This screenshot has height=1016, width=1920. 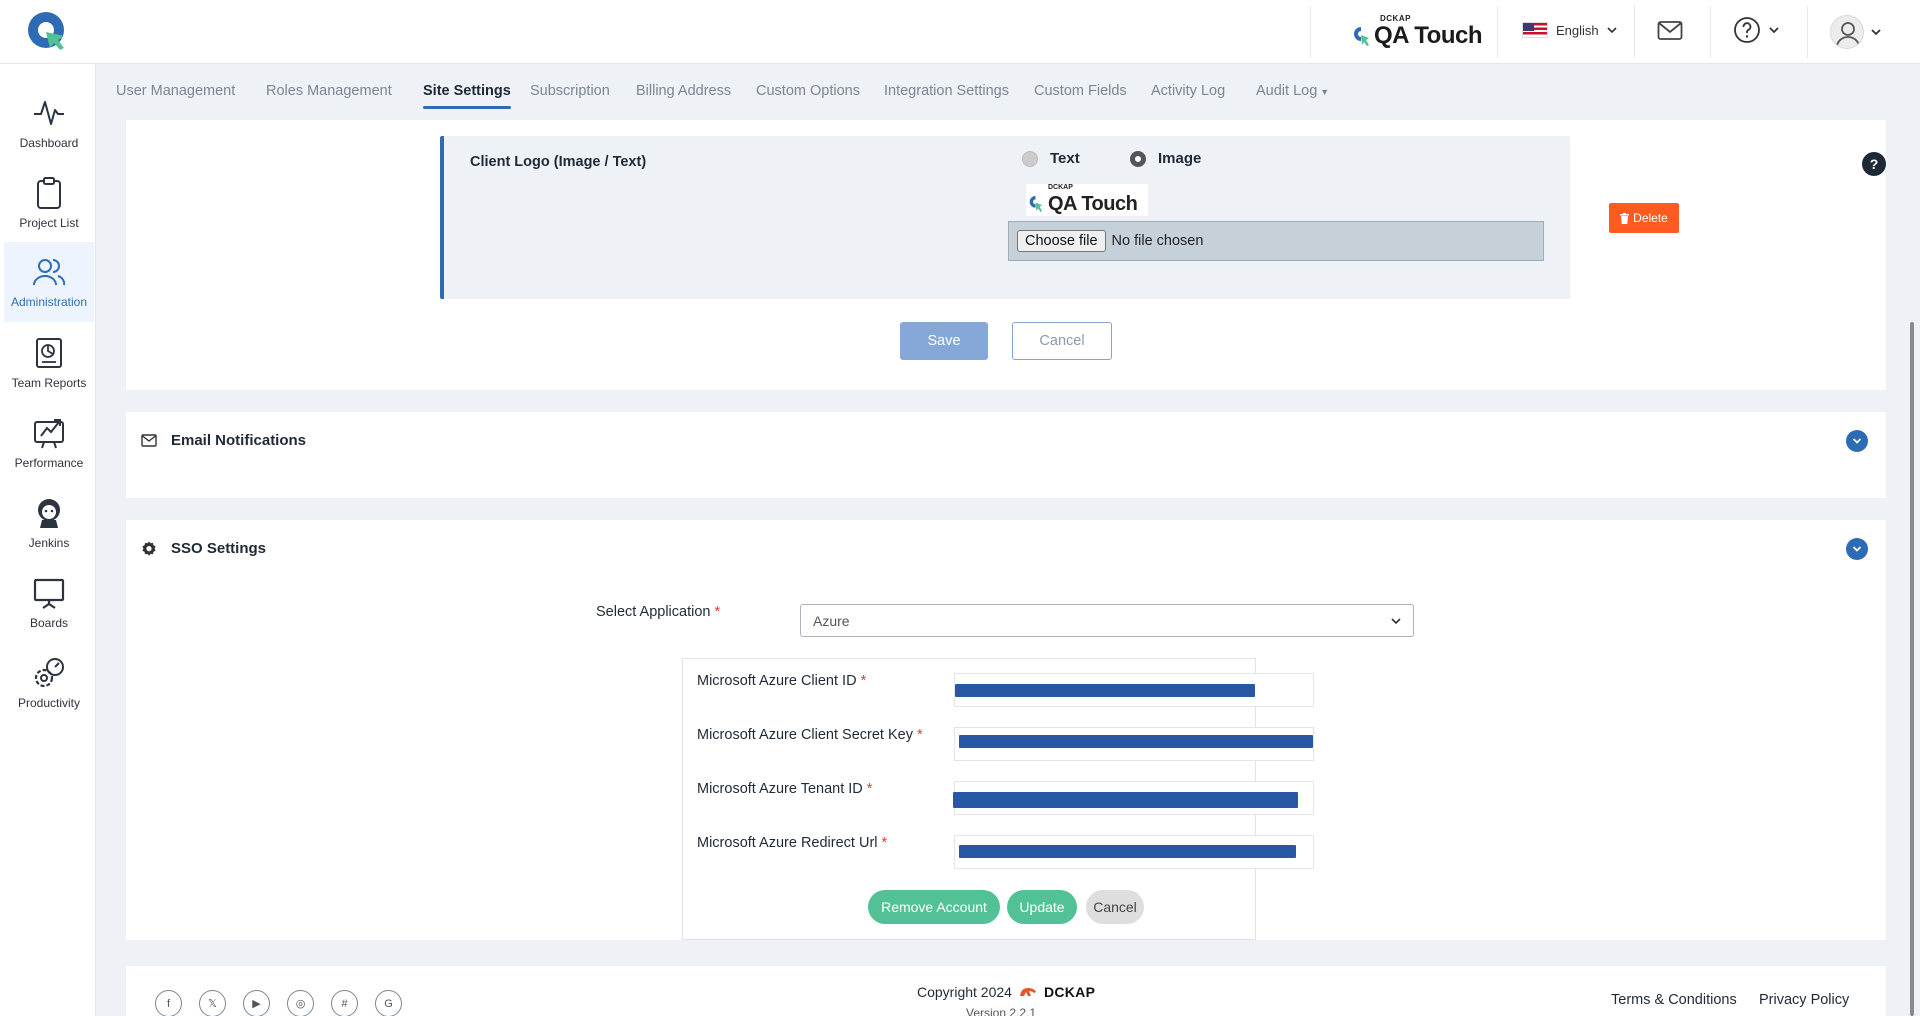 What do you see at coordinates (388, 1003) in the screenshot?
I see `google-icon: G` at bounding box center [388, 1003].